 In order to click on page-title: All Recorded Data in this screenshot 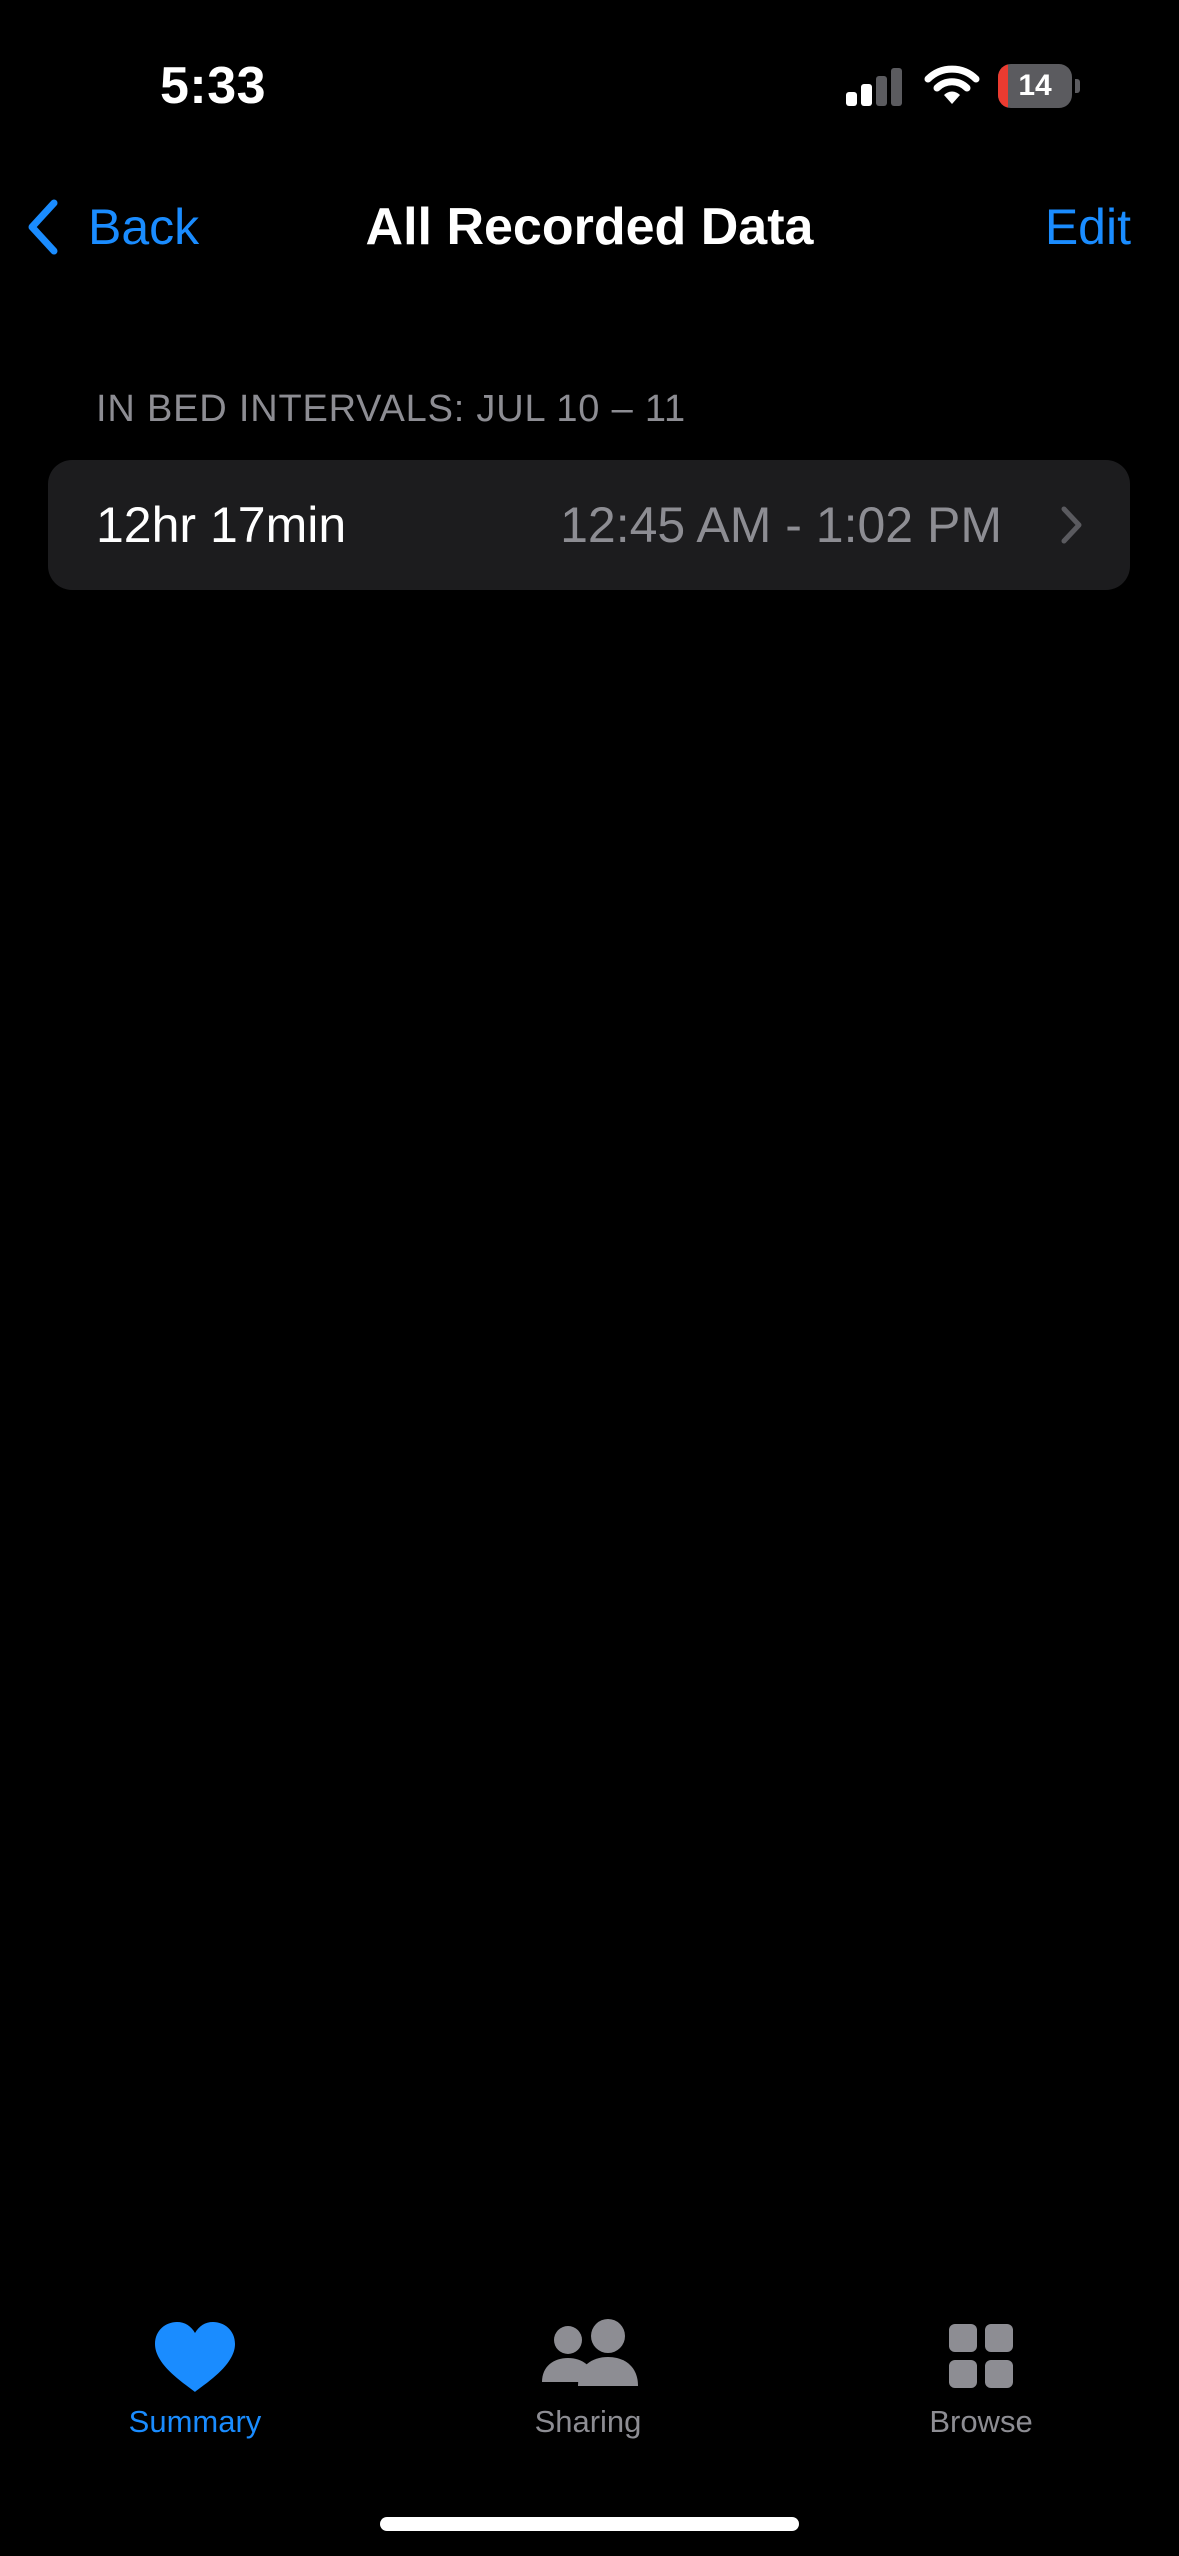, I will do `click(589, 227)`.